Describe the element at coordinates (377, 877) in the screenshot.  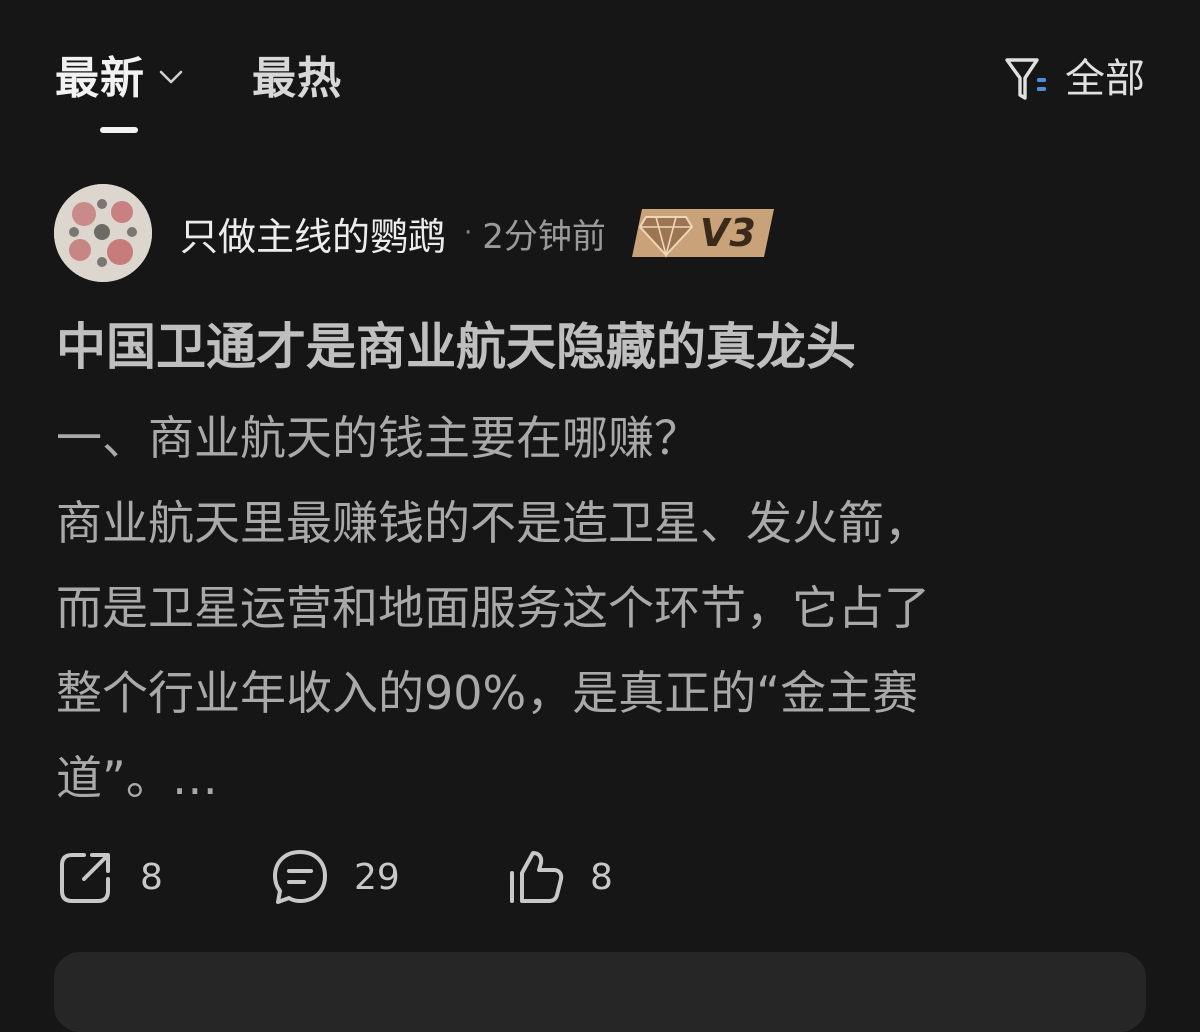
I see `comment-count: 29` at that location.